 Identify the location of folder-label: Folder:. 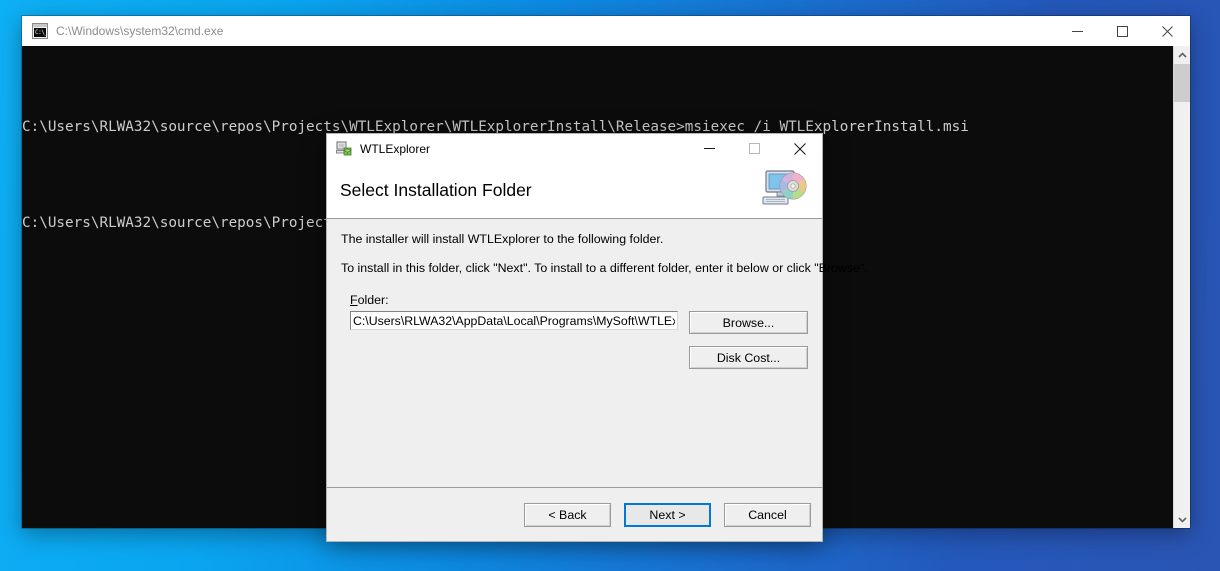
(579, 300).